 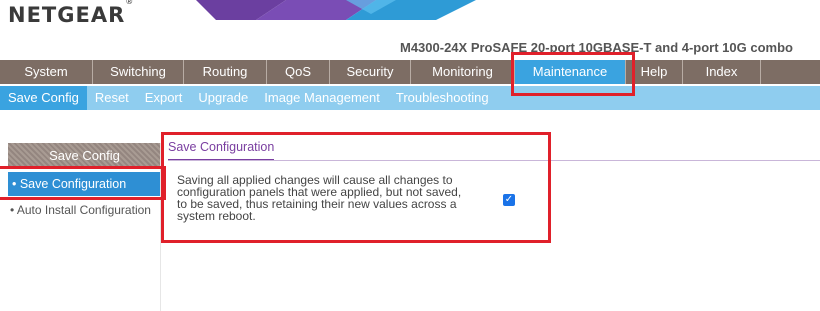 What do you see at coordinates (494, 160) in the screenshot?
I see `section-divider` at bounding box center [494, 160].